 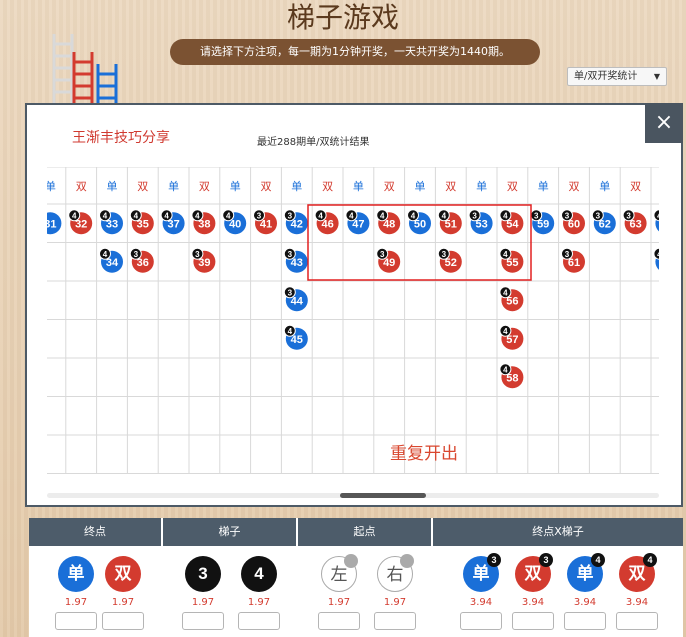 I want to click on stats-type-dropdown: 单/双开奖统计 ▼, so click(x=617, y=76).